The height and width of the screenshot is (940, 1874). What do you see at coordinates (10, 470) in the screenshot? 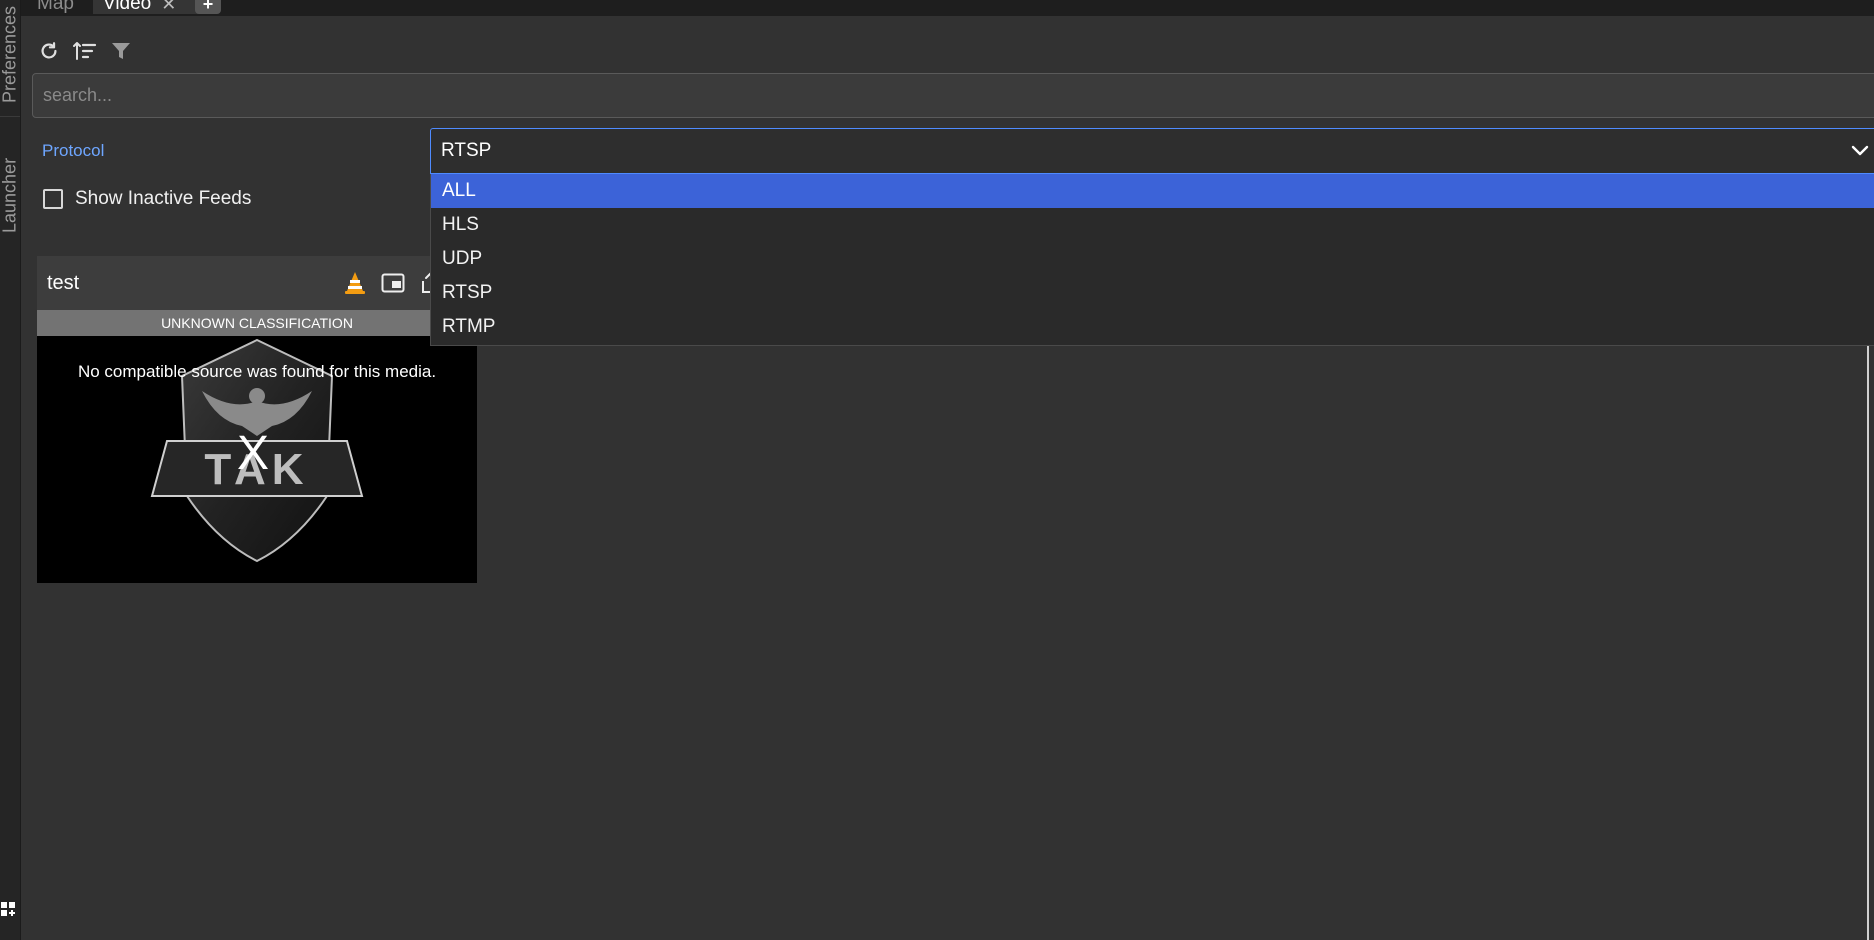
I see `left-rail: Preferences Launcher` at bounding box center [10, 470].